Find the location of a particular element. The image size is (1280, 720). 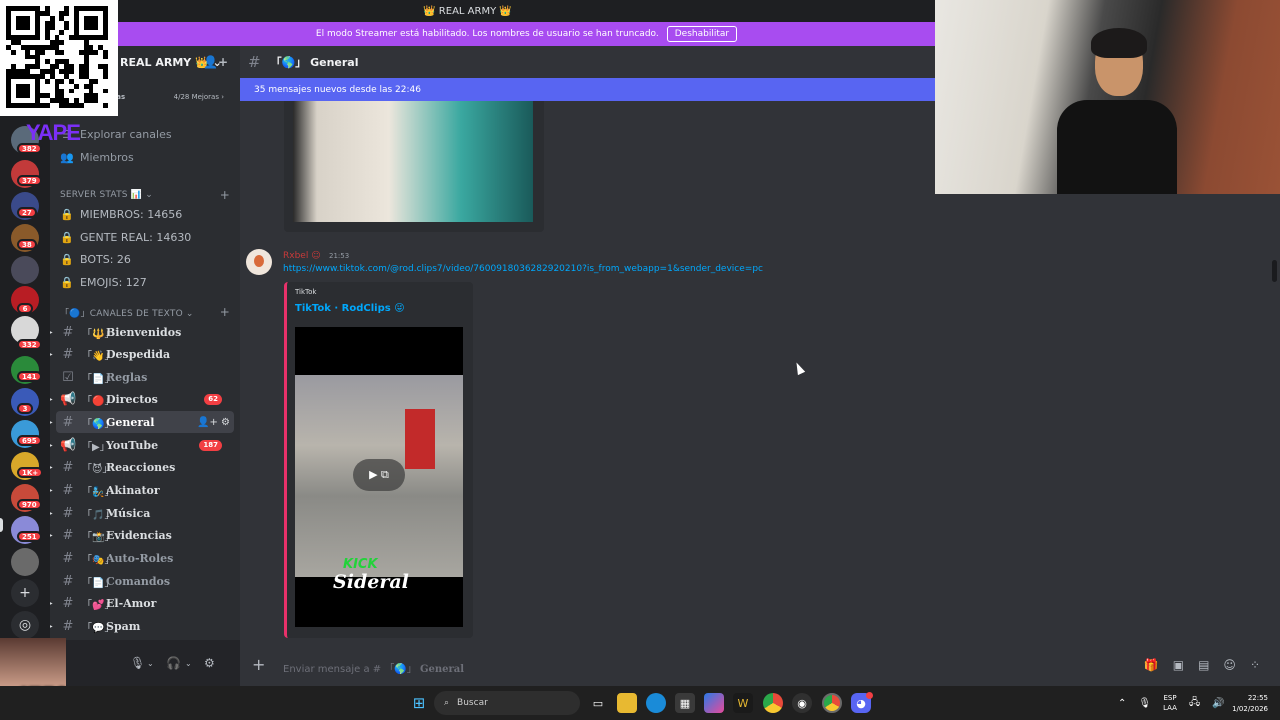

yape-logo: YAPE is located at coordinates (53, 132).